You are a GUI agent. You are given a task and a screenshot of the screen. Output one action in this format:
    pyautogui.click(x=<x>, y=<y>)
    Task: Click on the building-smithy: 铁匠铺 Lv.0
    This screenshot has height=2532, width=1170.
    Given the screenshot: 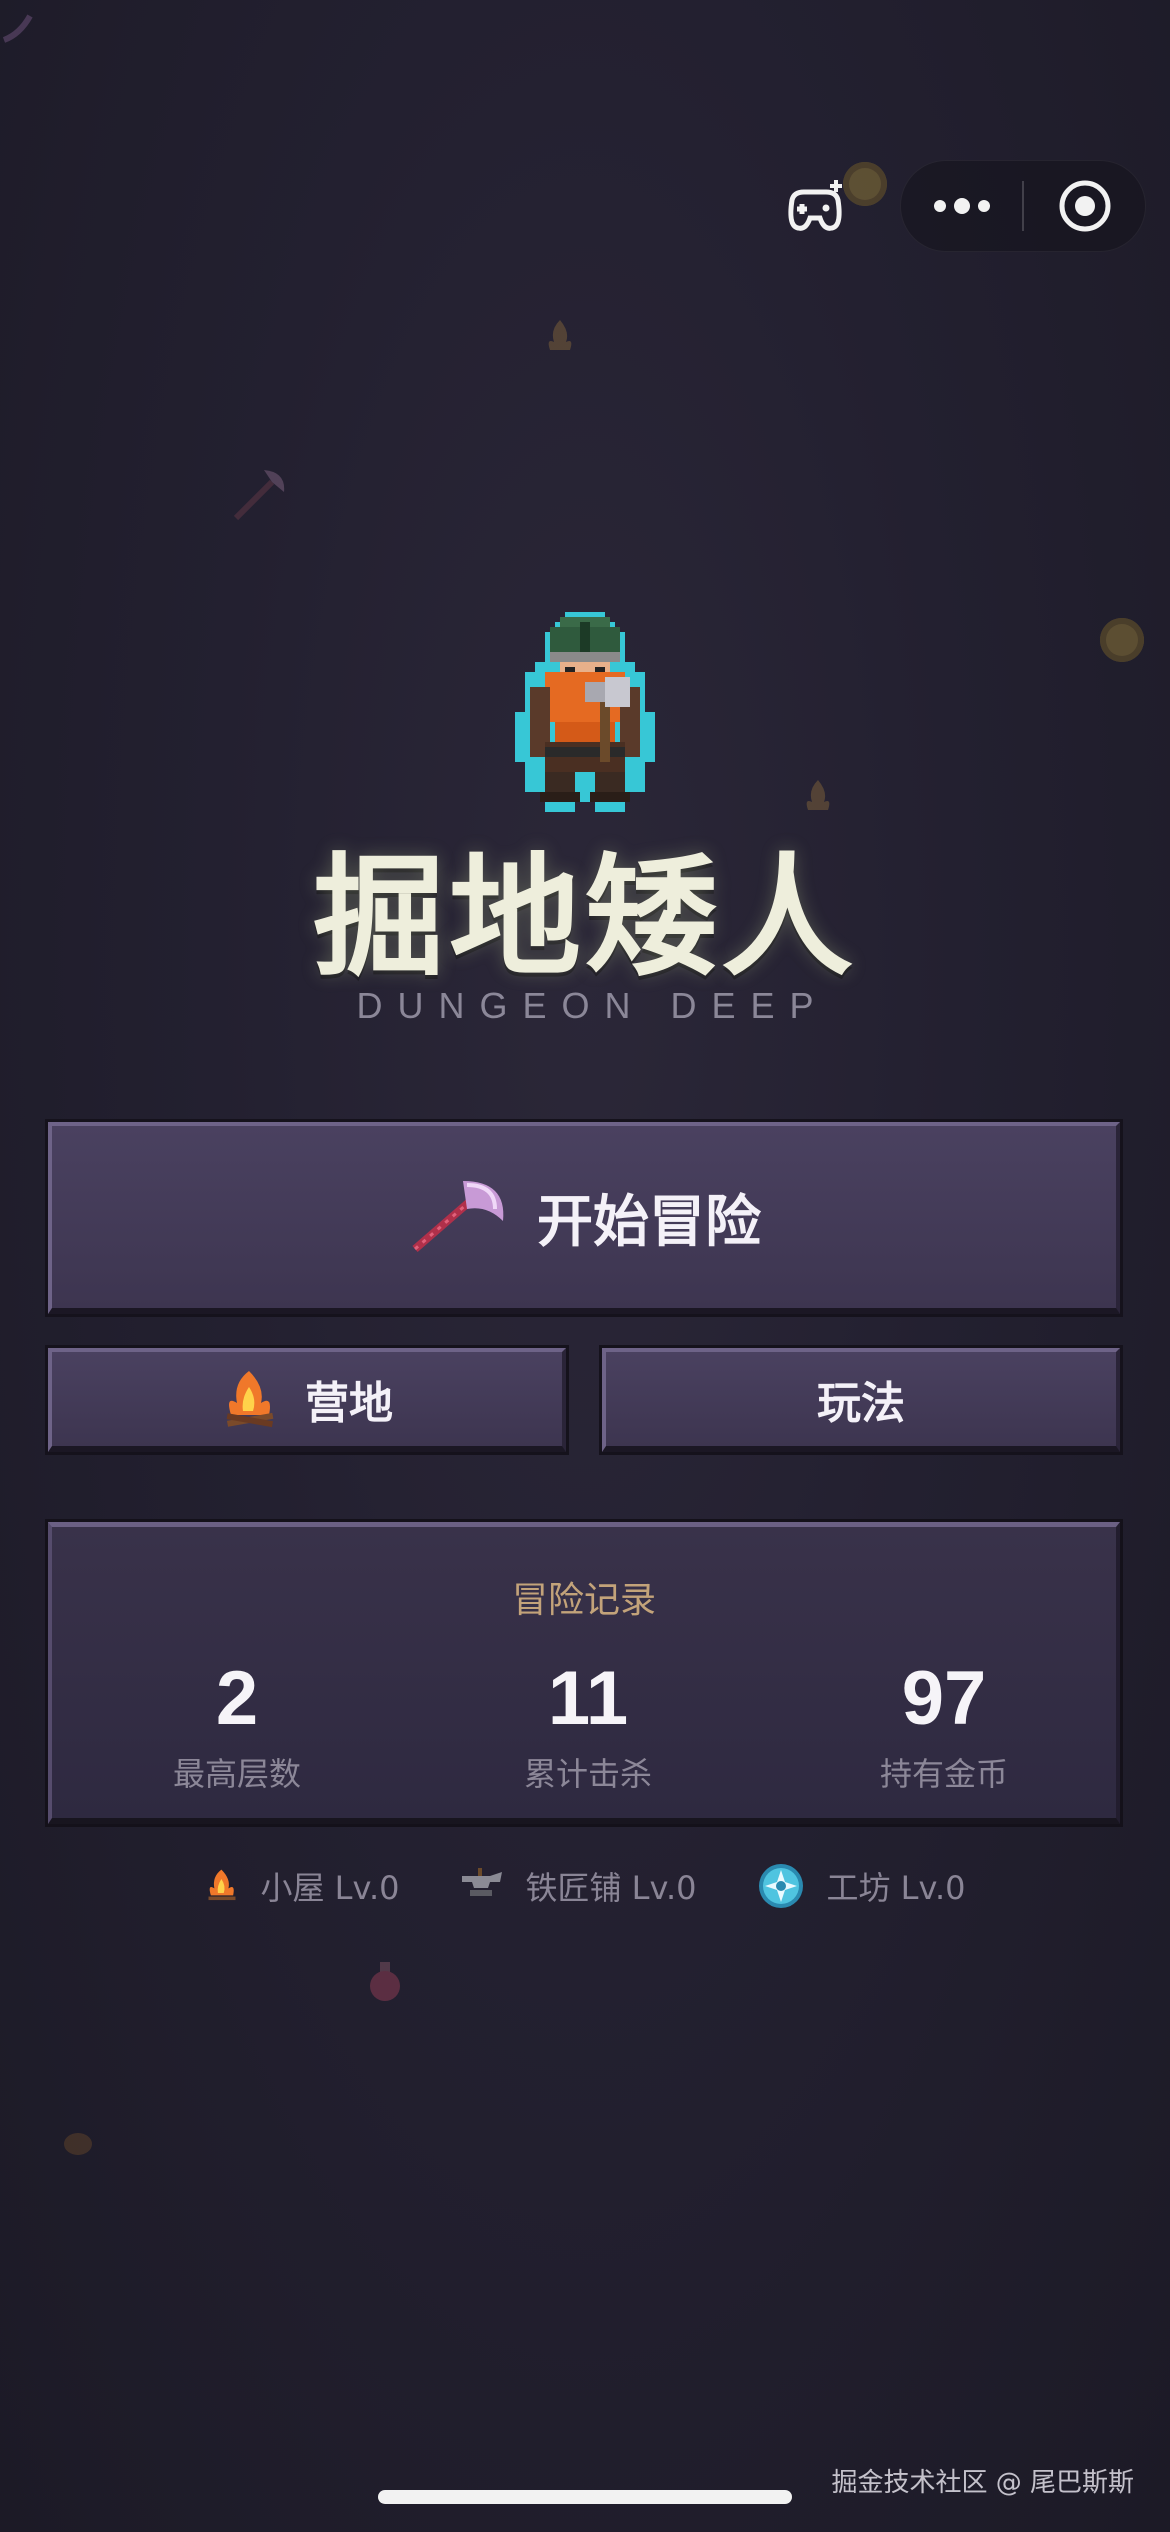 What is the action you would take?
    pyautogui.click(x=578, y=1886)
    